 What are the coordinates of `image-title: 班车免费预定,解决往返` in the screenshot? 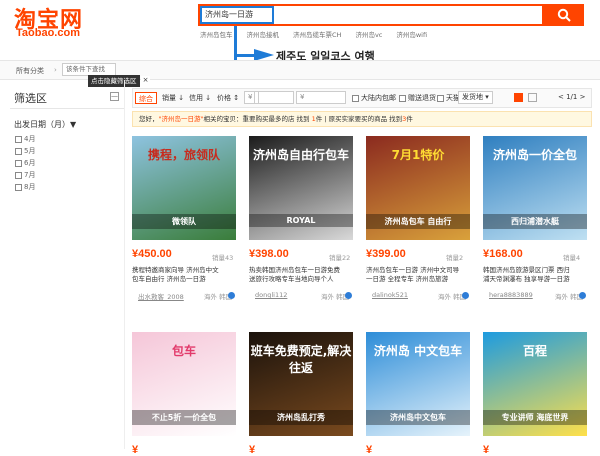 It's located at (301, 359).